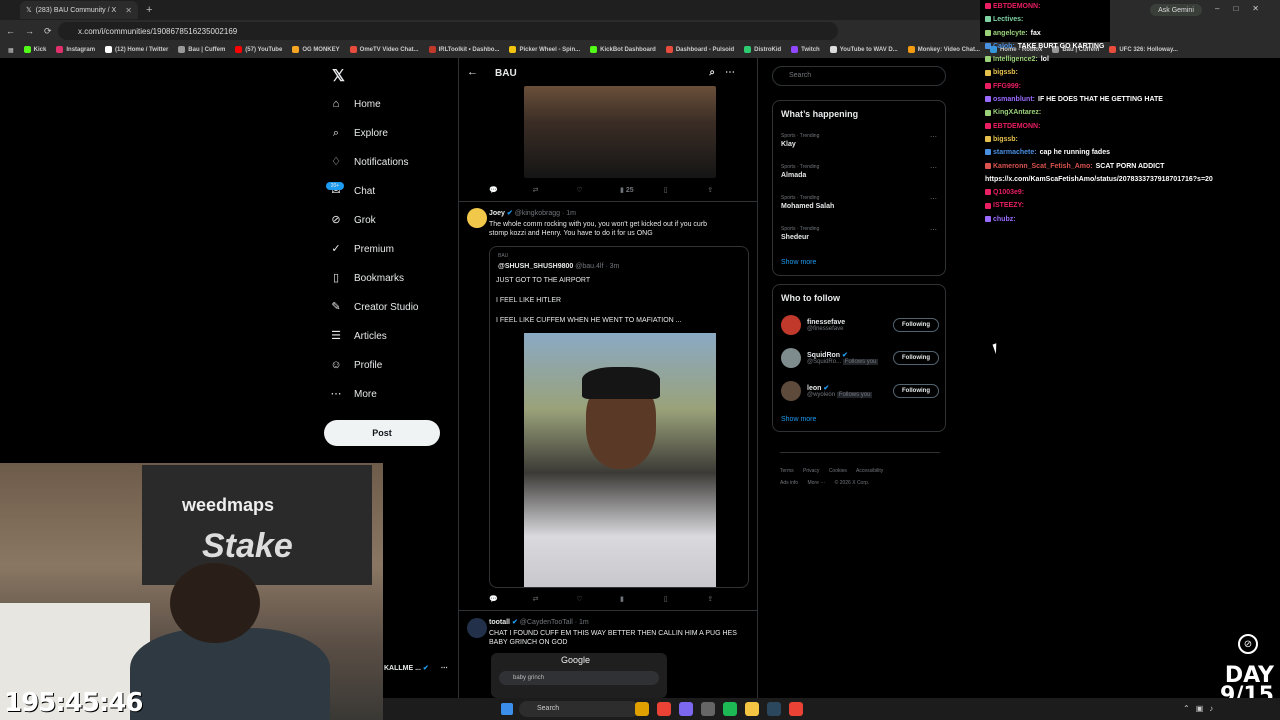 This screenshot has width=1280, height=720. What do you see at coordinates (382, 433) in the screenshot?
I see `post-button: Post` at bounding box center [382, 433].